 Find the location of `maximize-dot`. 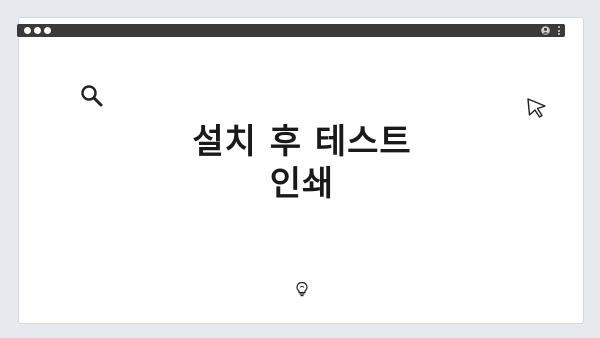

maximize-dot is located at coordinates (47, 30).